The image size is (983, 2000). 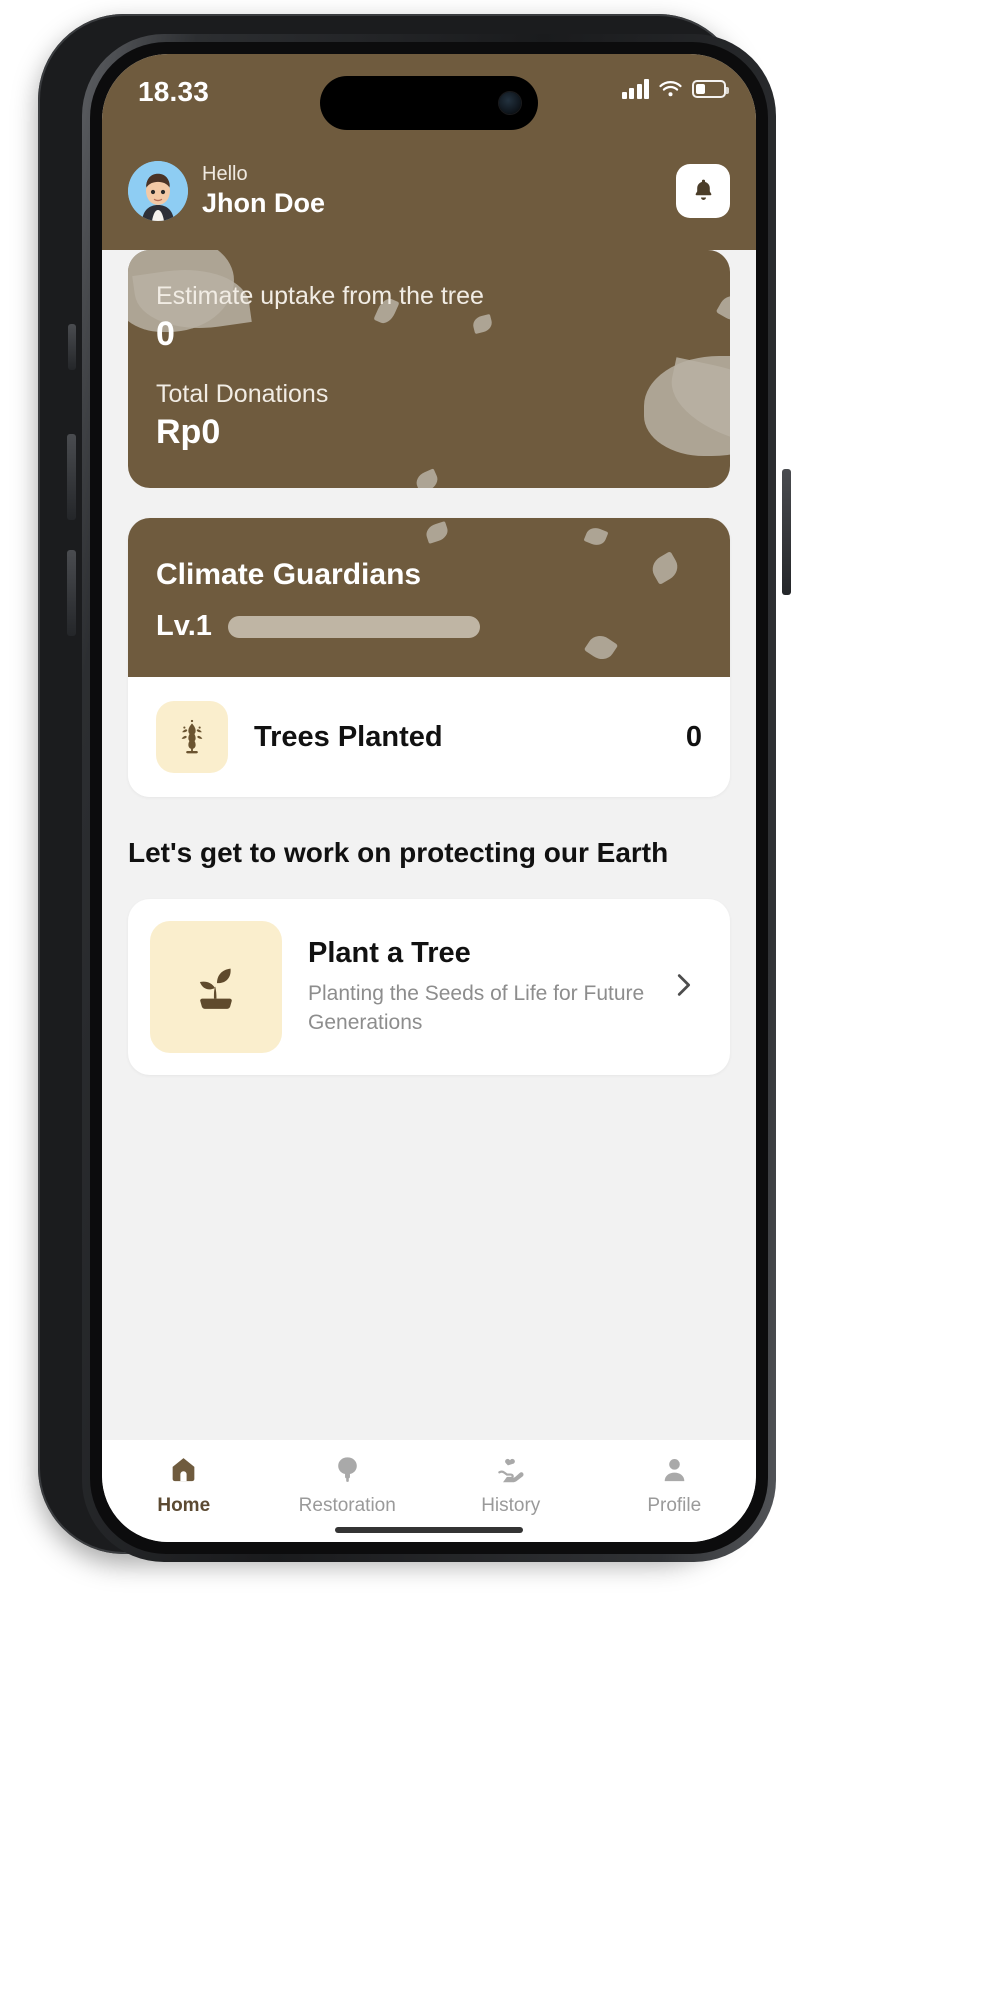 What do you see at coordinates (429, 597) in the screenshot?
I see `guardians-header: Climate Guardians Lv.1` at bounding box center [429, 597].